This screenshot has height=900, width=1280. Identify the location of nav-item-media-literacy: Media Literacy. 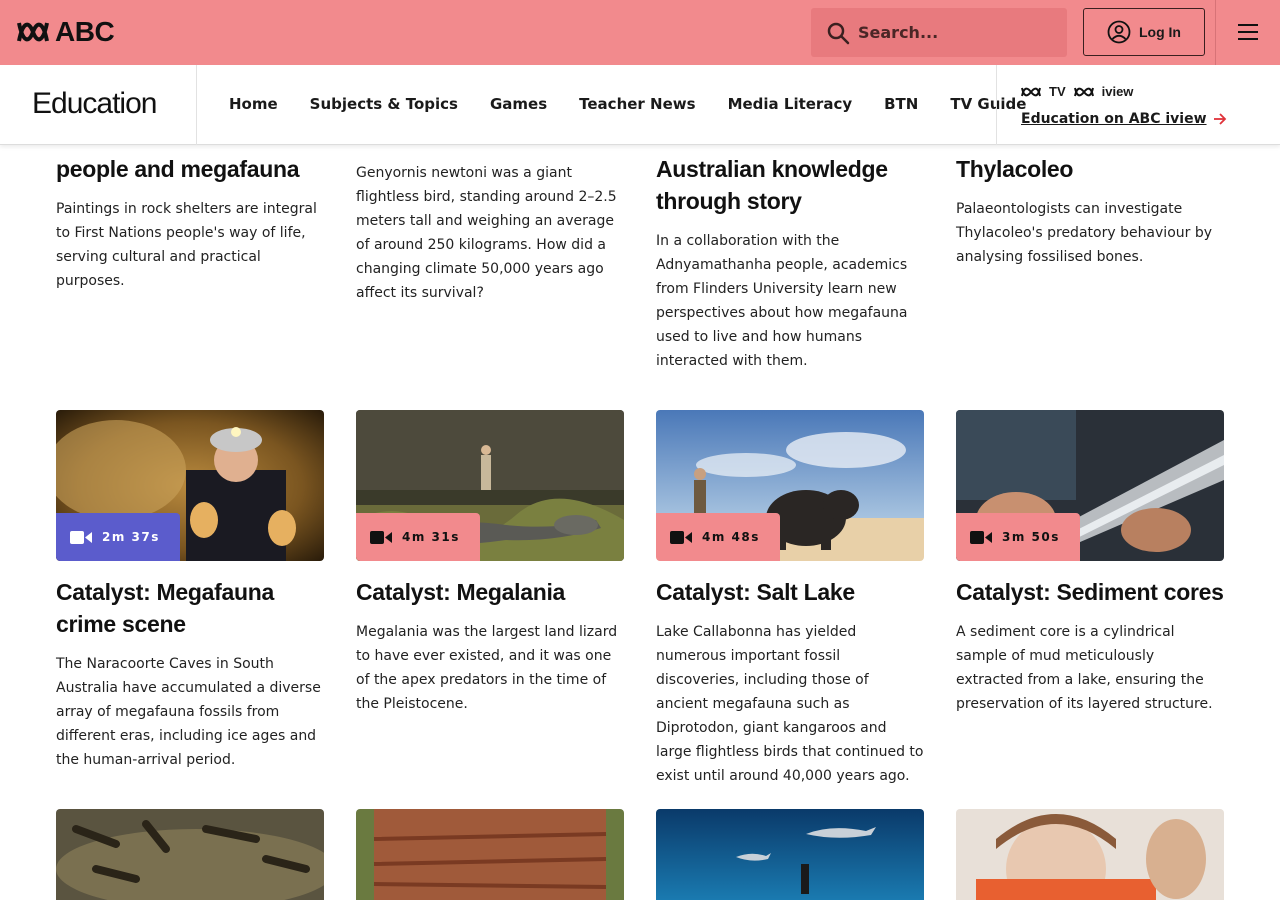
(790, 104).